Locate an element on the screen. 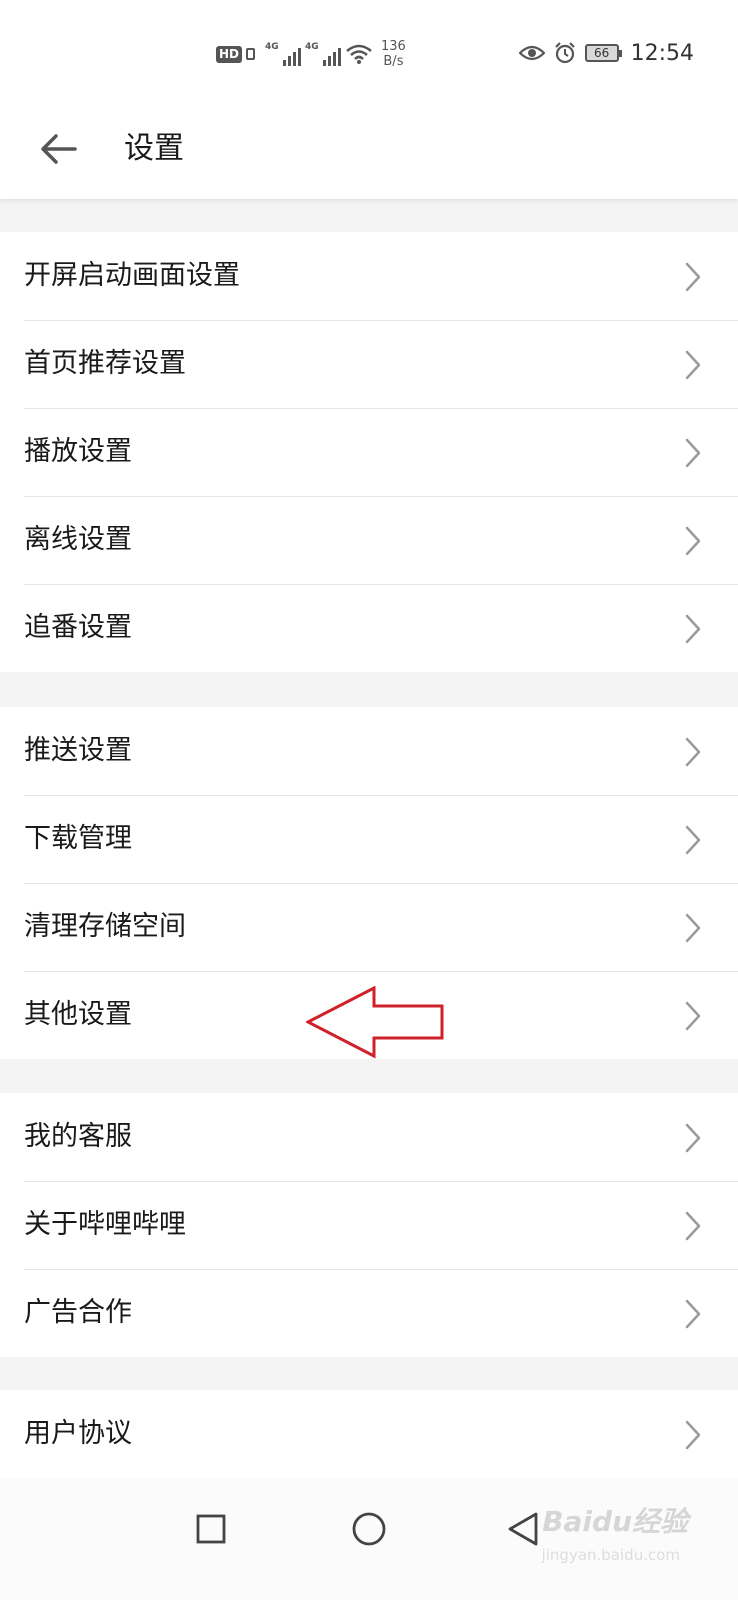  status-left: HD 4G 4G 136 B/s is located at coordinates (311, 54).